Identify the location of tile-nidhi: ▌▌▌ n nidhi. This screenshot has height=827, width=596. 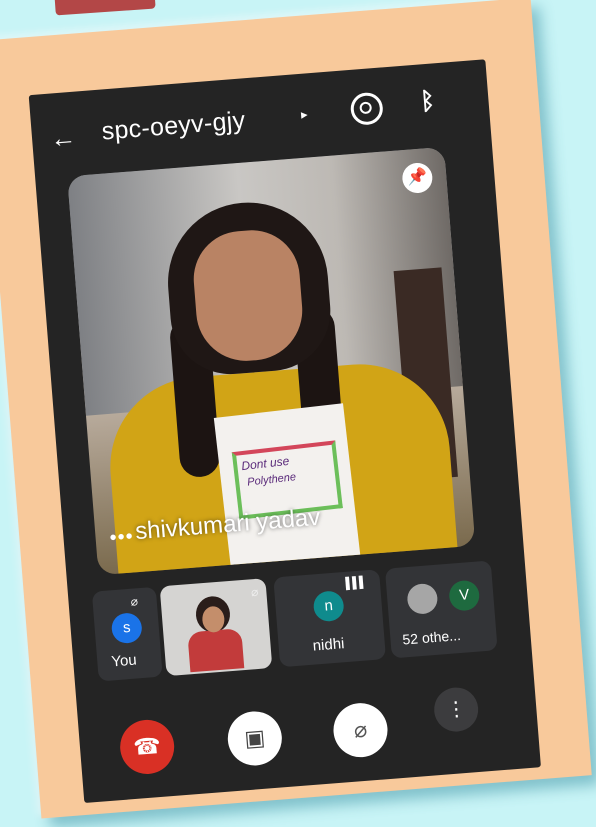
(329, 618).